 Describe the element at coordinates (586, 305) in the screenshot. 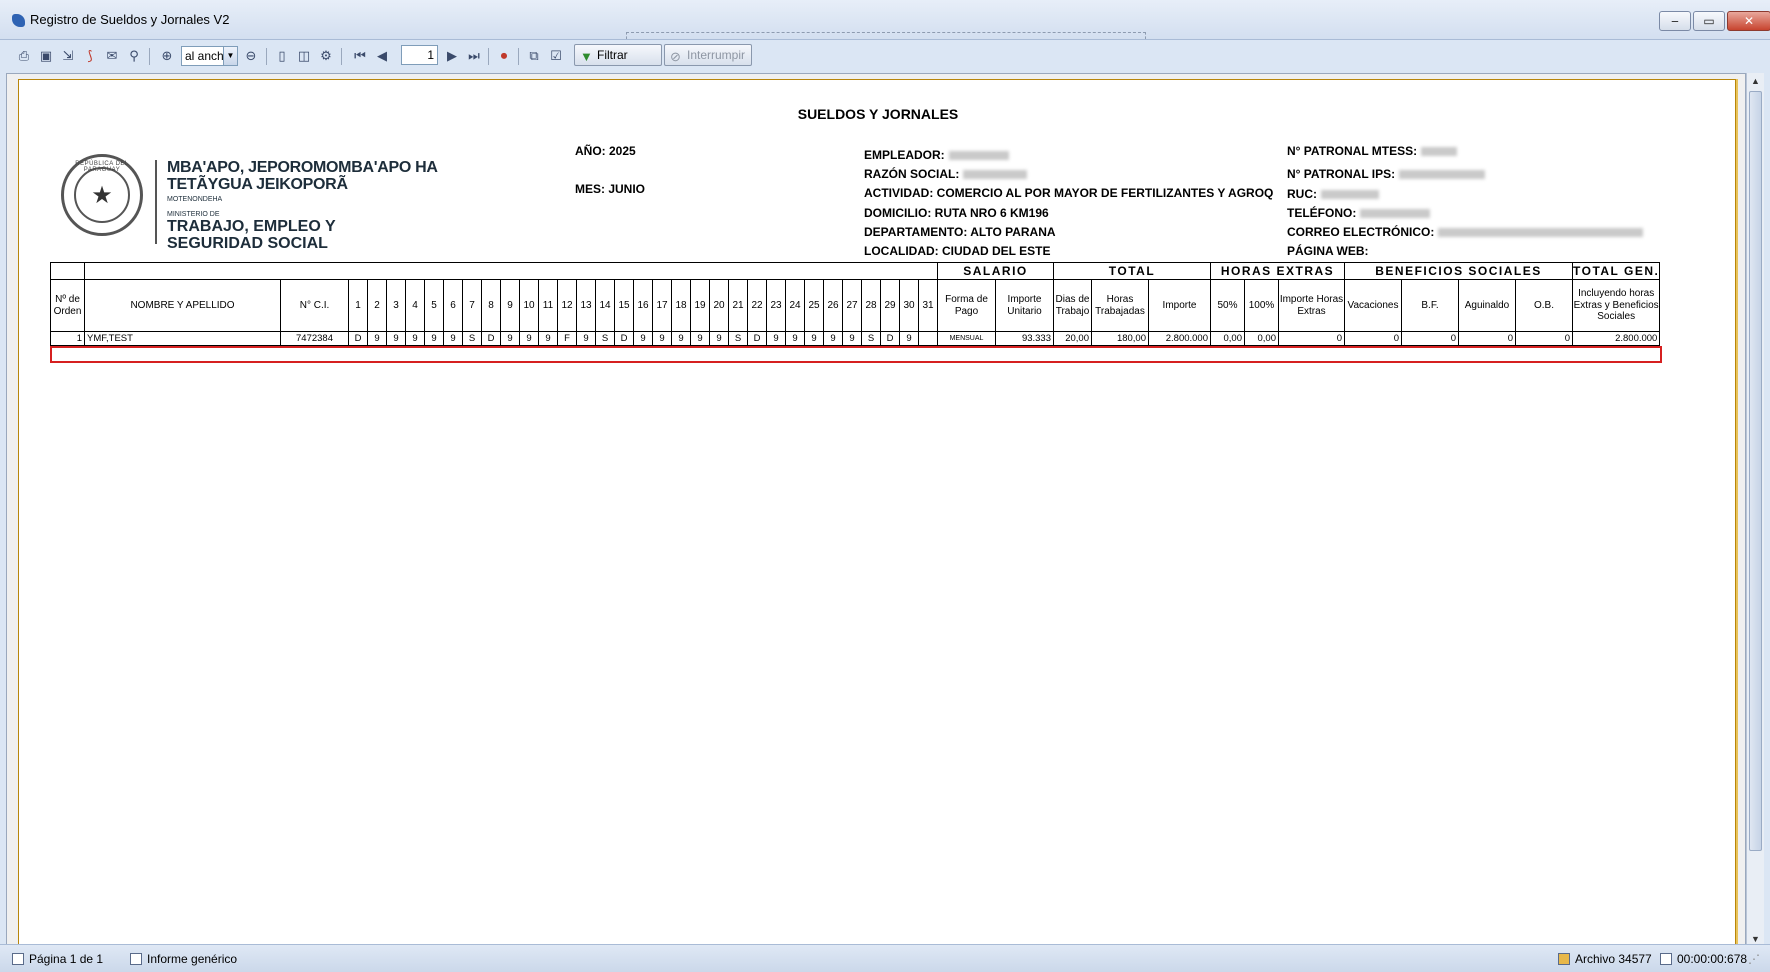

I see `header-day: 13` at that location.